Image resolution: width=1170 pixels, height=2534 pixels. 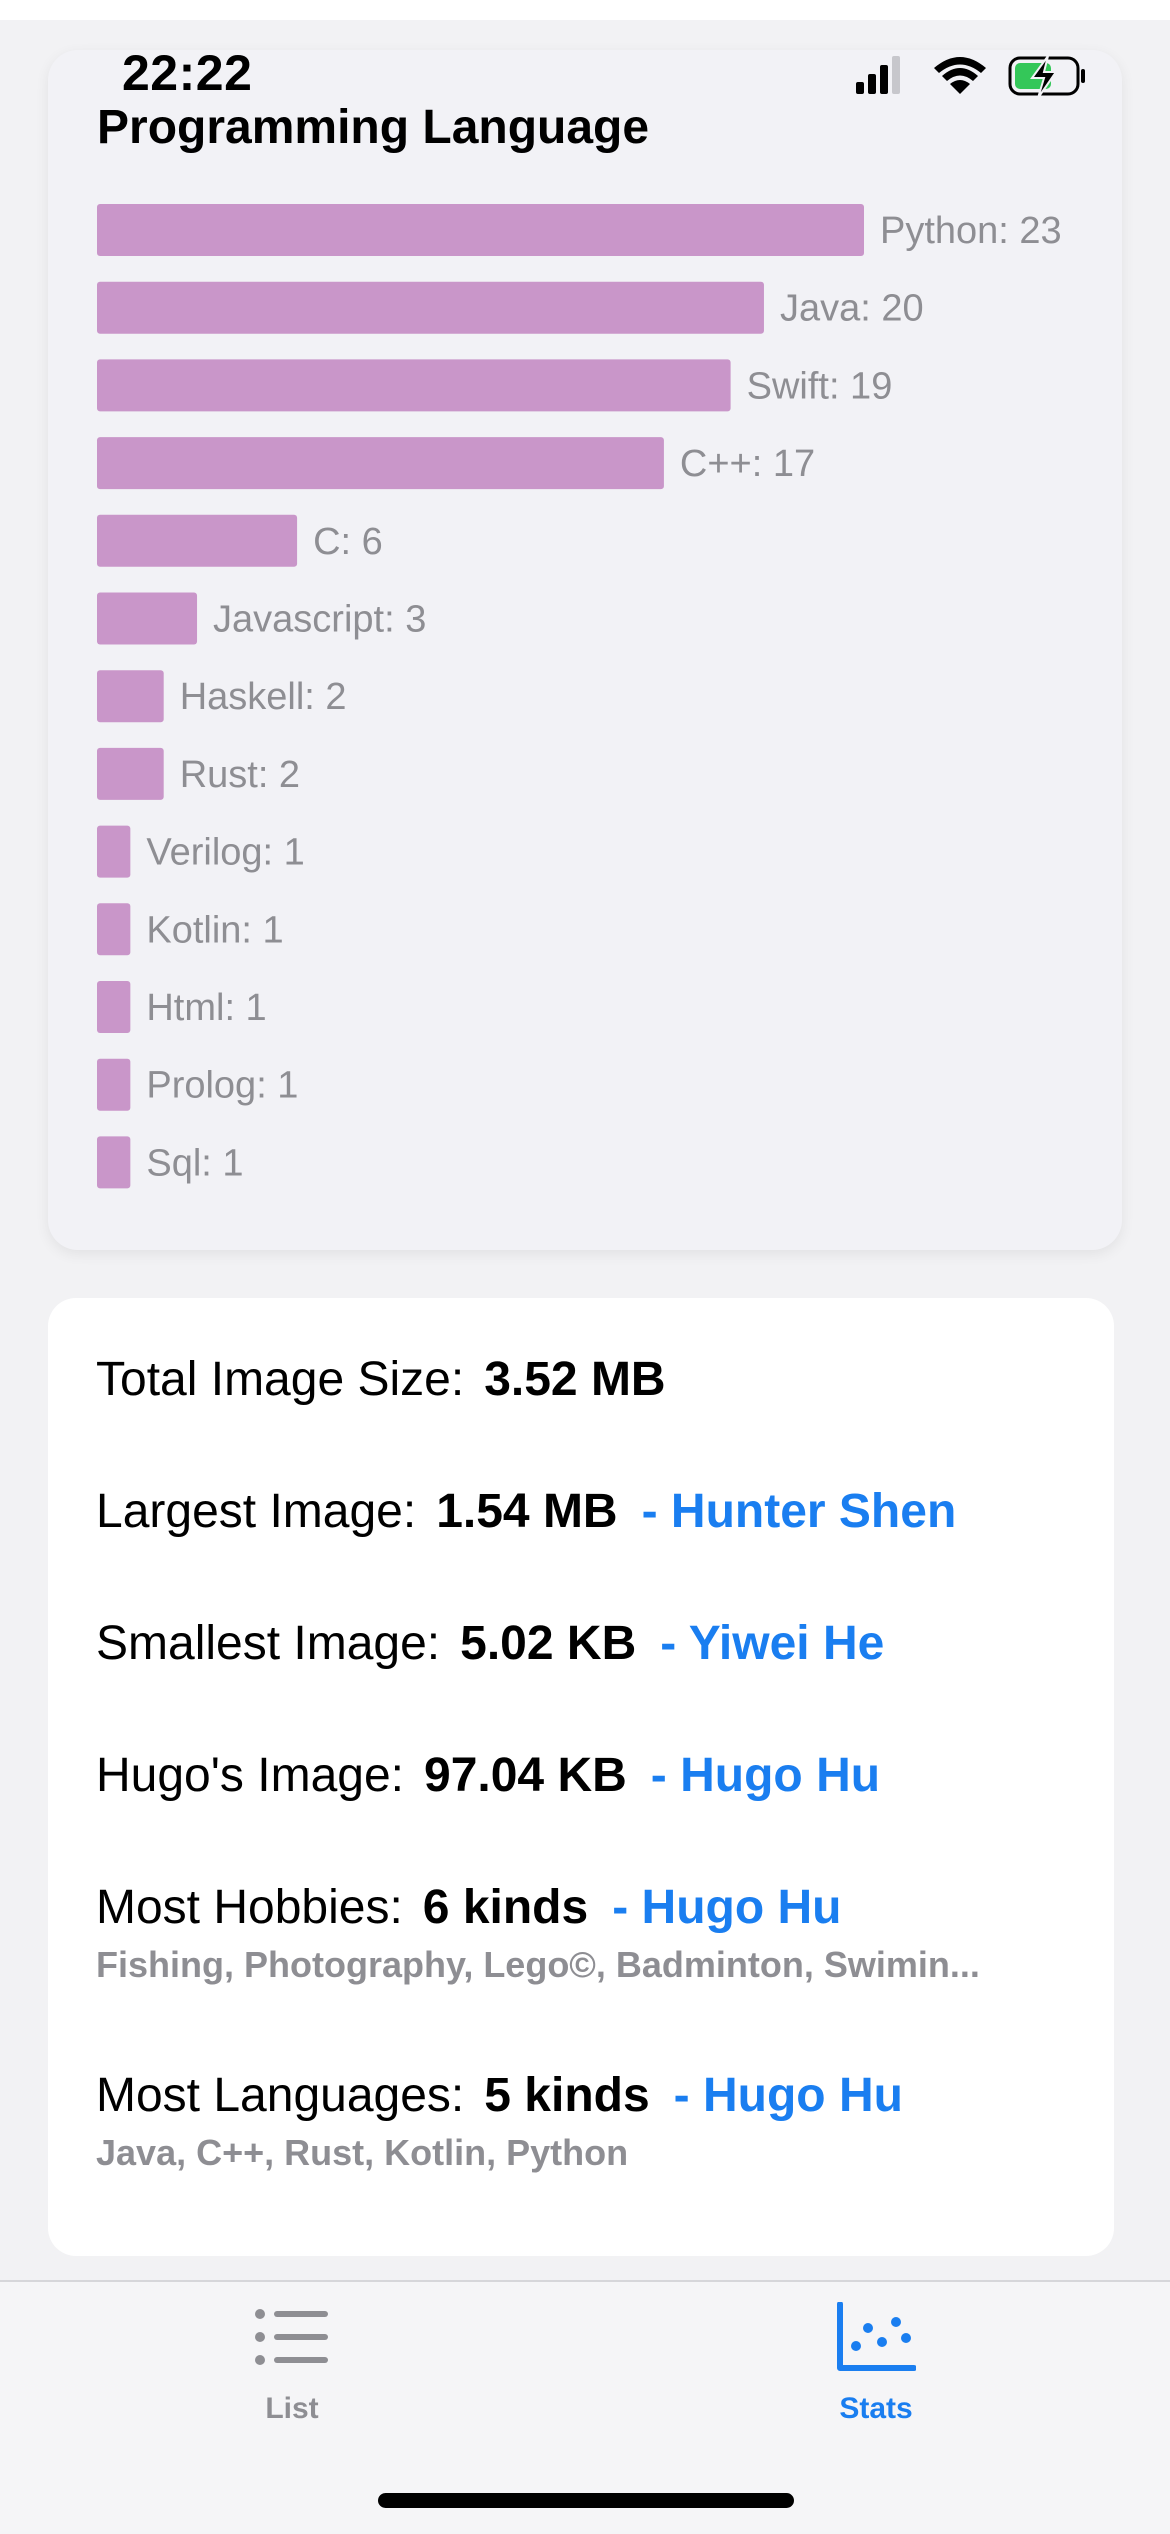 What do you see at coordinates (206, 1008) in the screenshot?
I see `bar-data-label: Html: 1` at bounding box center [206, 1008].